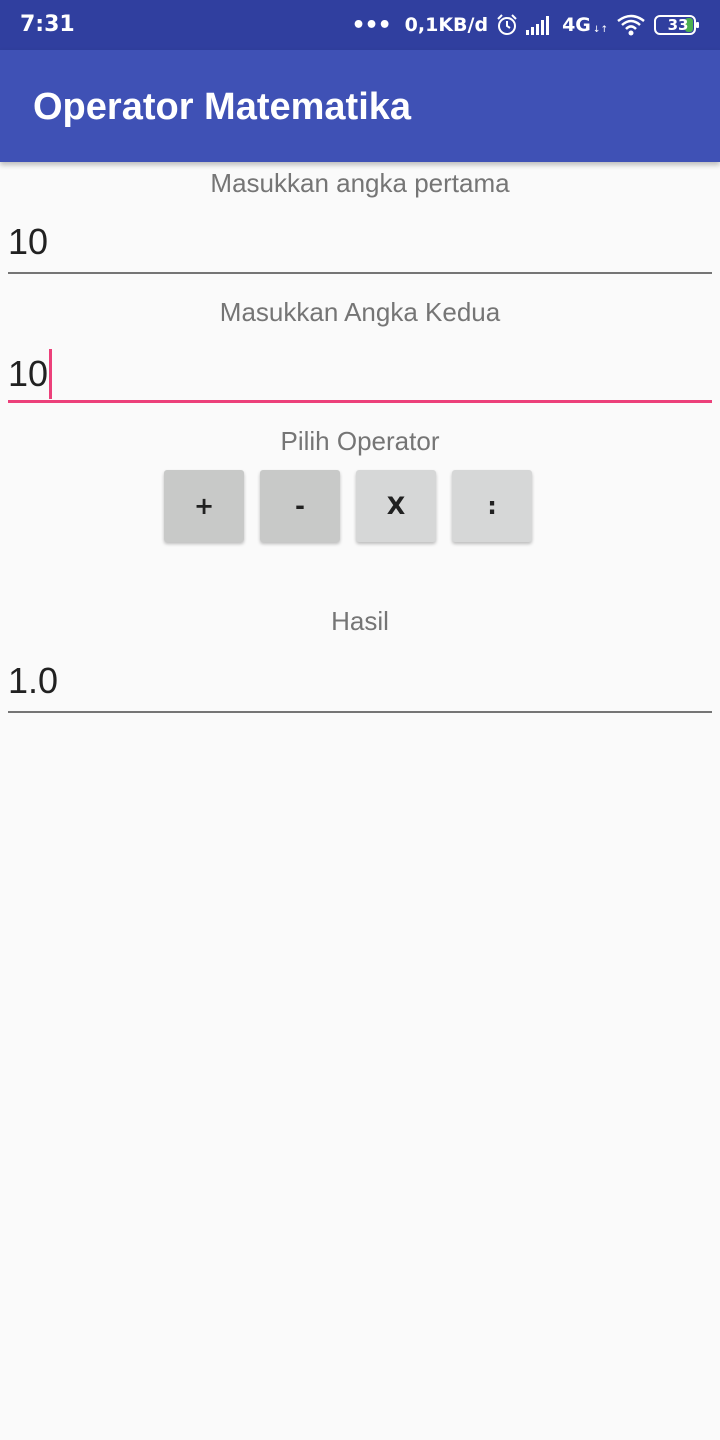 The image size is (720, 1440). Describe the element at coordinates (360, 712) in the screenshot. I see `result-underline` at that location.